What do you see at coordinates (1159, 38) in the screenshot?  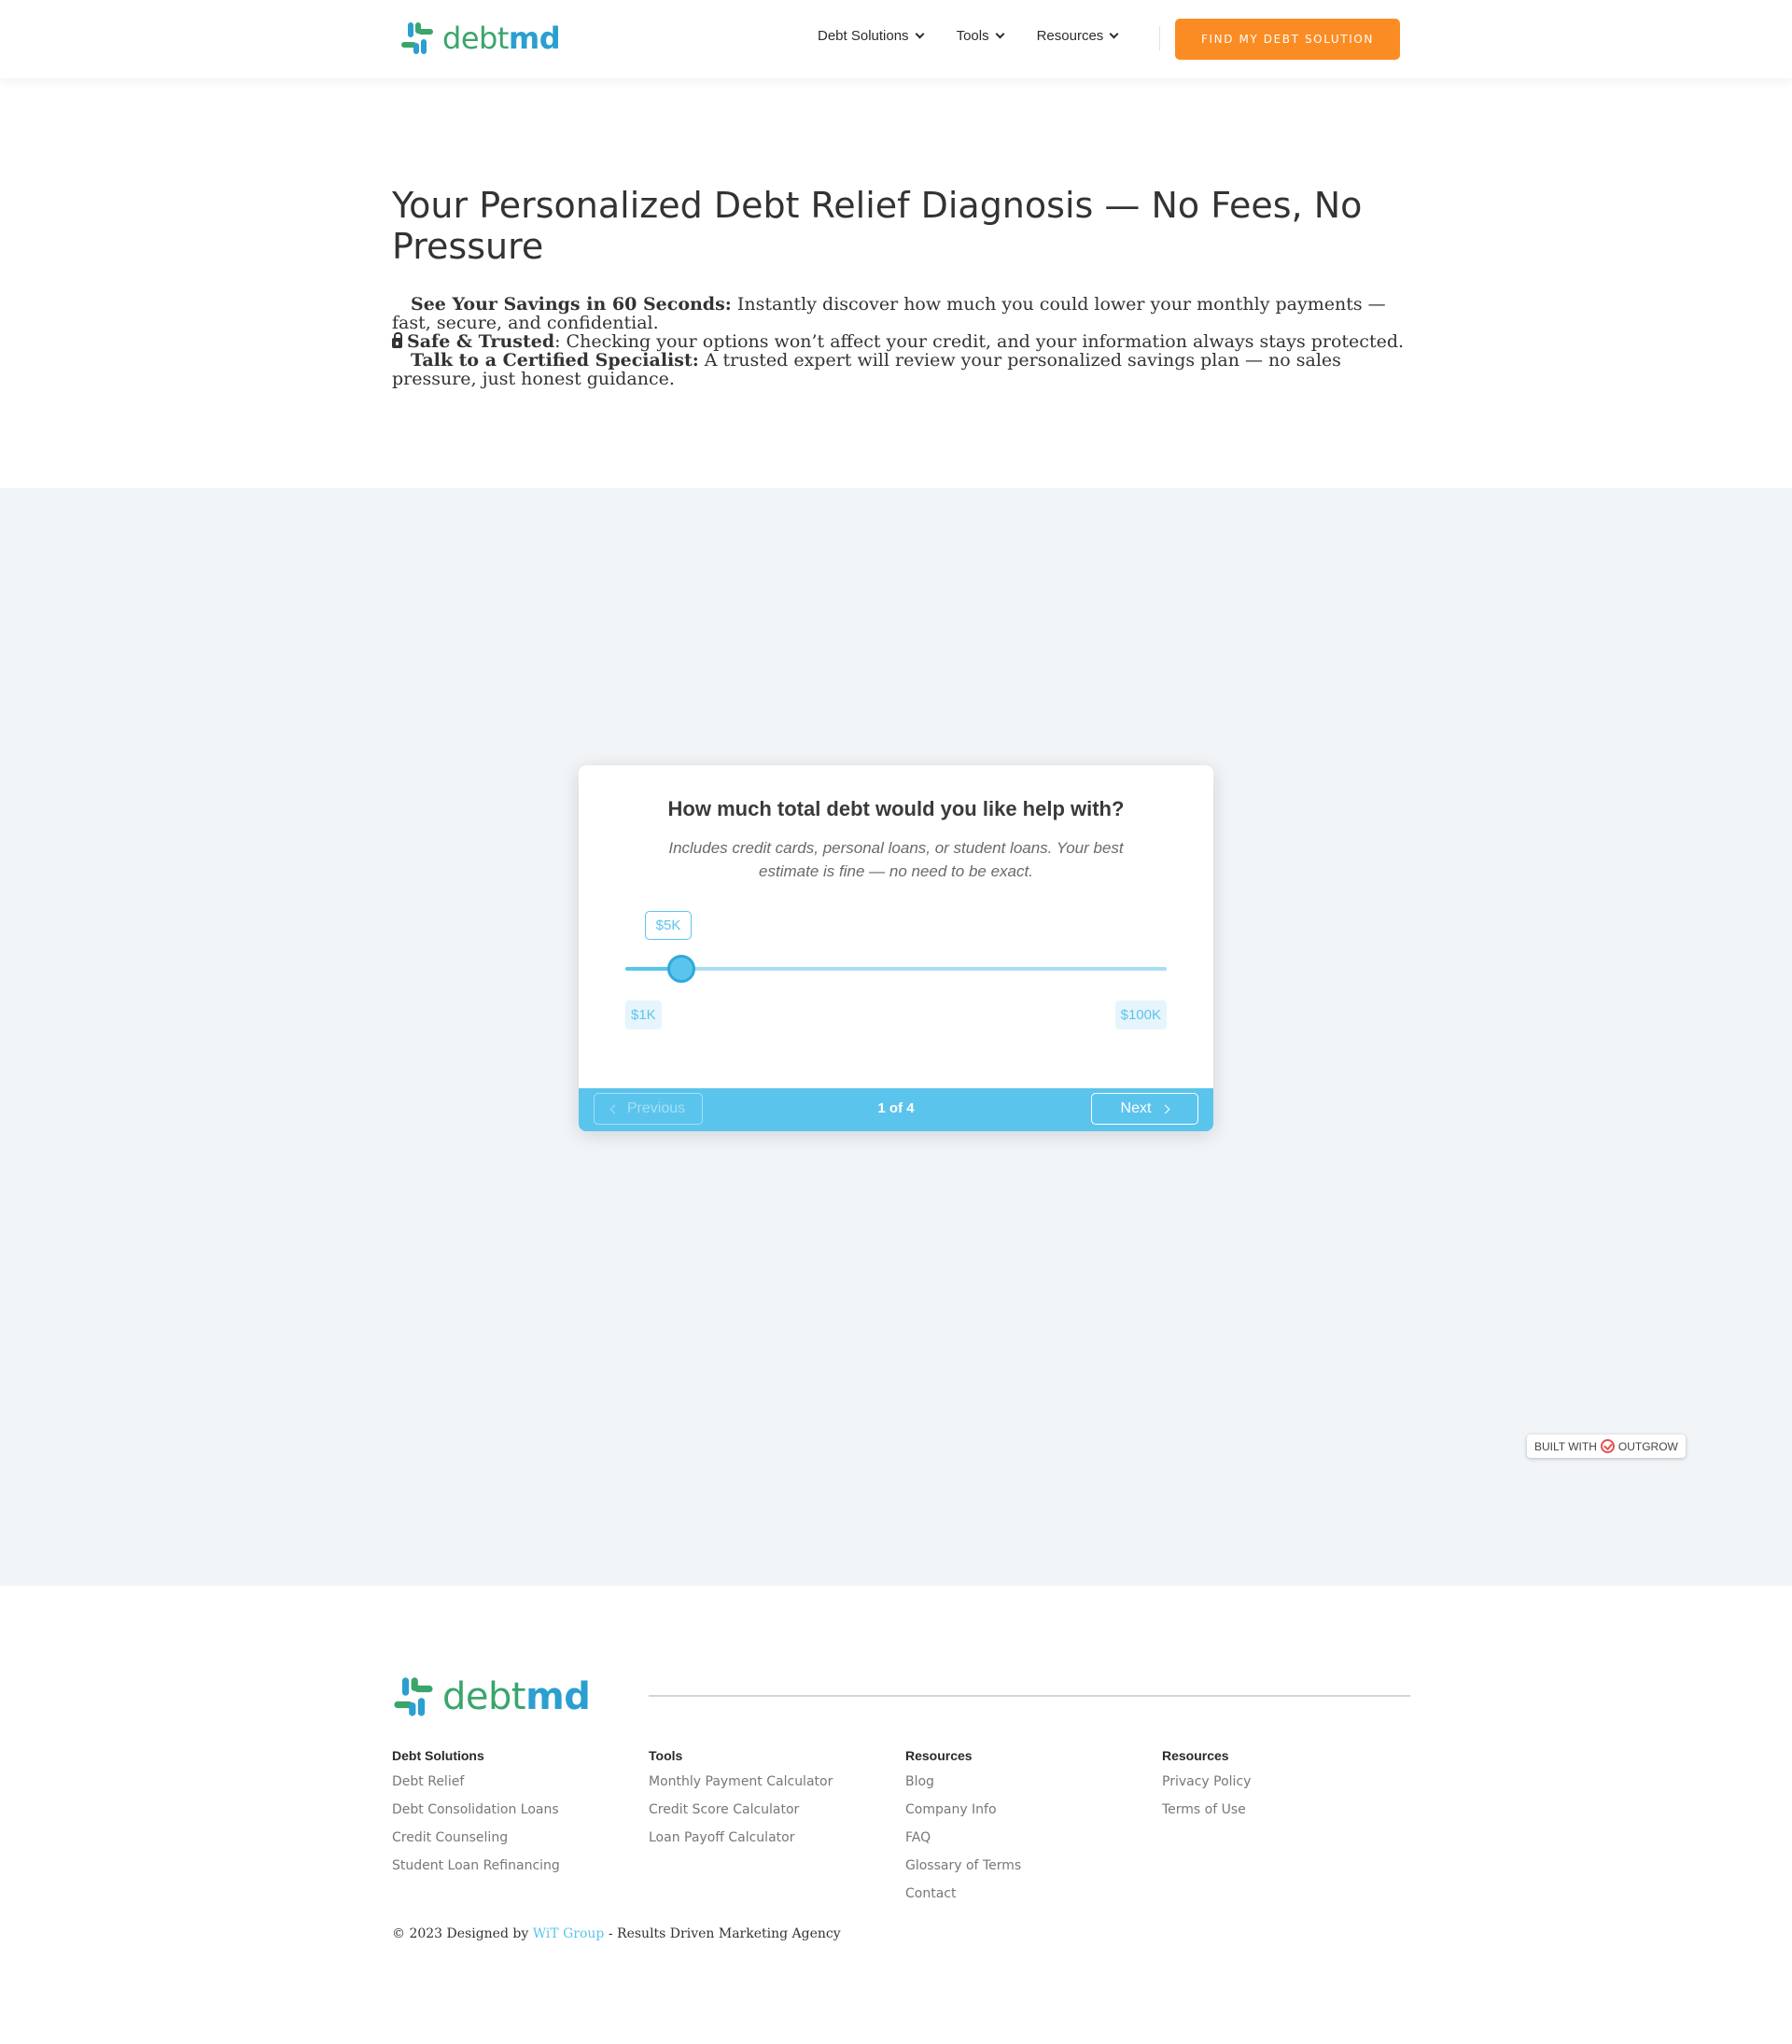 I see `nav-divider` at bounding box center [1159, 38].